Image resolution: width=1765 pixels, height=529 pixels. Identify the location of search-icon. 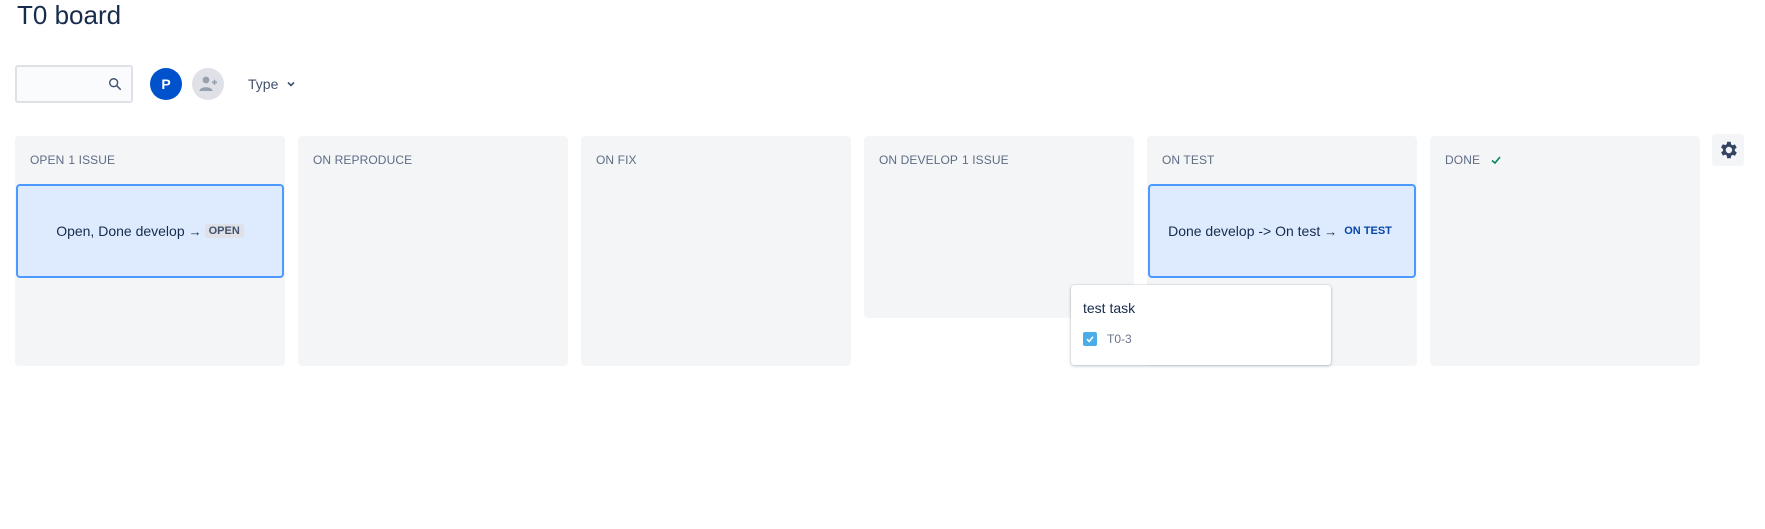
(115, 84).